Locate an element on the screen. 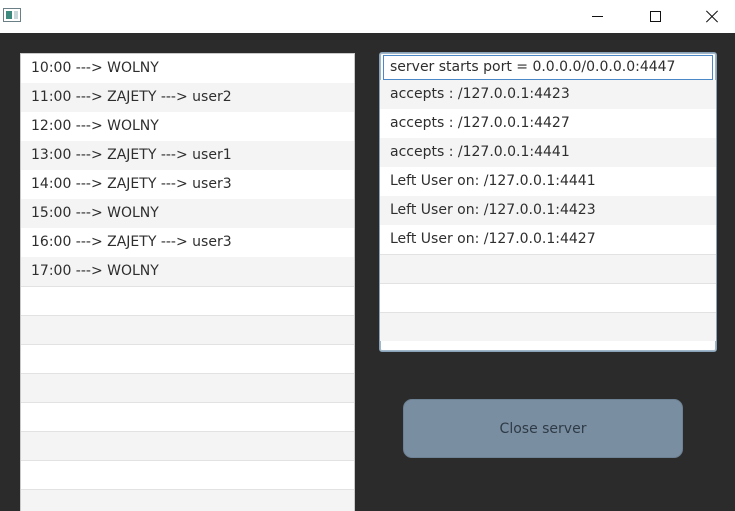  schedule-item: 11:00 ---> ZAJETY ---> user2 is located at coordinates (187, 97).